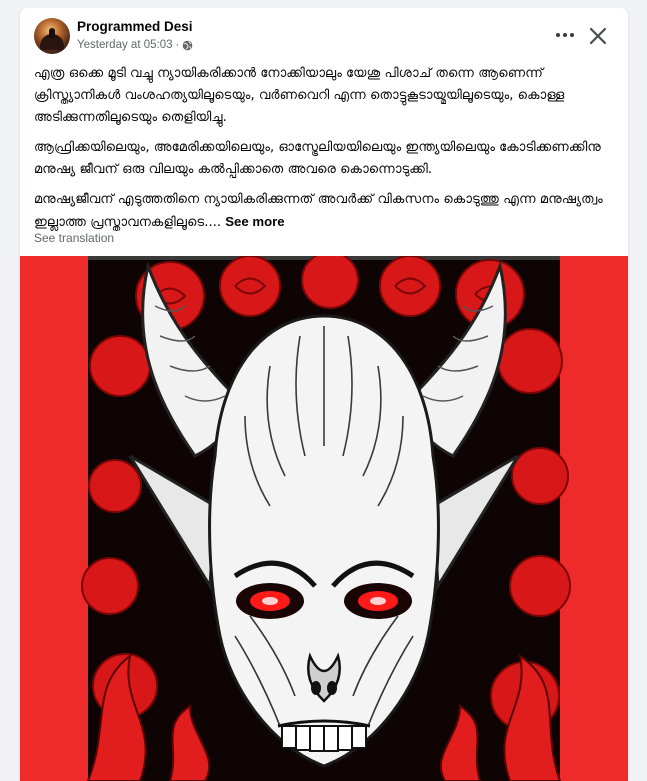 Image resolution: width=647 pixels, height=781 pixels. What do you see at coordinates (565, 35) in the screenshot?
I see `more-options-button` at bounding box center [565, 35].